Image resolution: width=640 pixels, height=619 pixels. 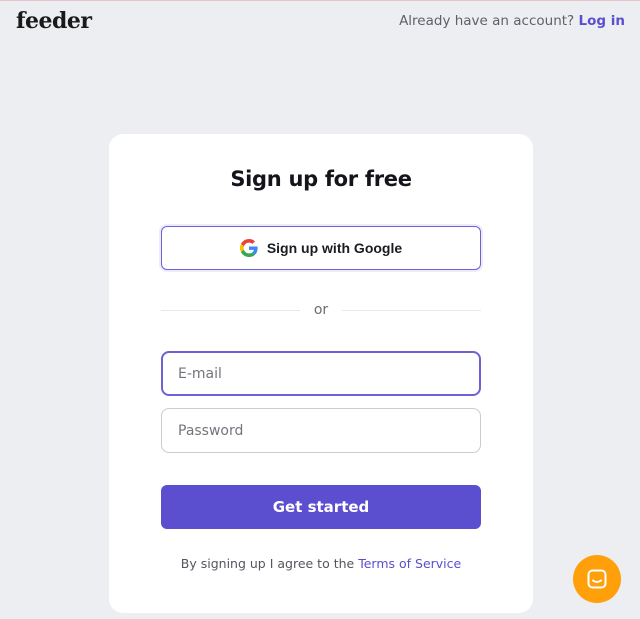 I want to click on google-signup-label: Sign up with Google, so click(x=334, y=248).